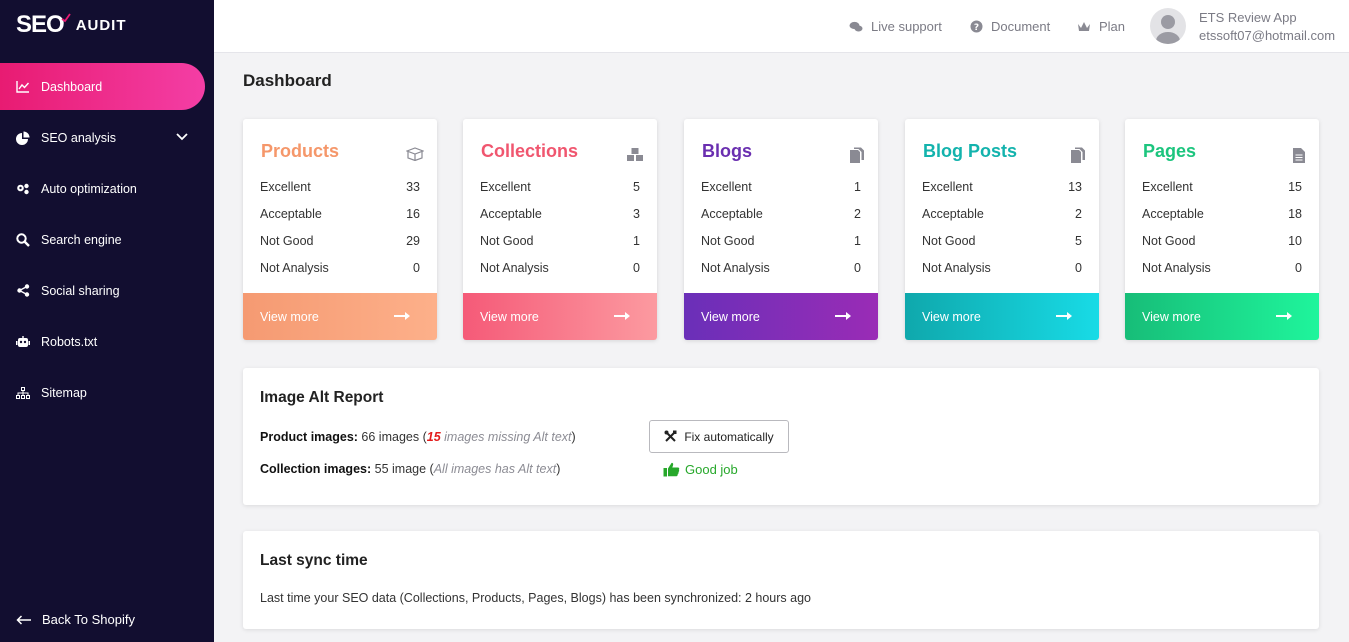 Image resolution: width=1349 pixels, height=642 pixels. What do you see at coordinates (1267, 35) in the screenshot?
I see `user-email: etssoft07@hotmail.com` at bounding box center [1267, 35].